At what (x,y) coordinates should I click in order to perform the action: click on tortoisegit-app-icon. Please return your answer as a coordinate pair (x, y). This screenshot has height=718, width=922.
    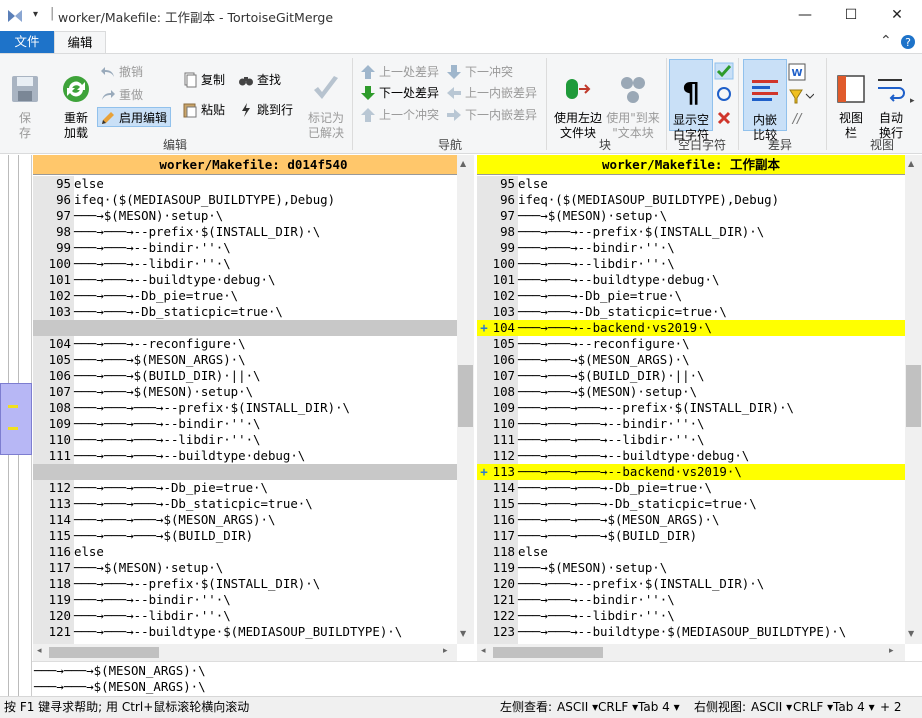
    Looking at the image, I should click on (15, 16).